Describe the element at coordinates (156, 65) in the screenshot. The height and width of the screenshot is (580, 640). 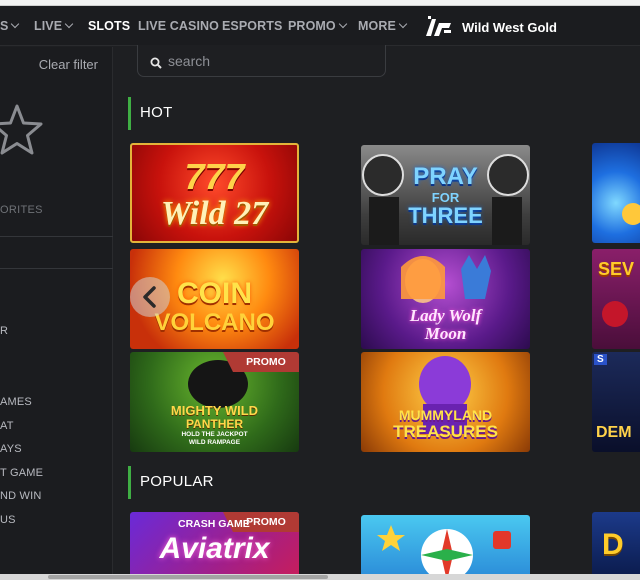
I see `search-icon` at that location.